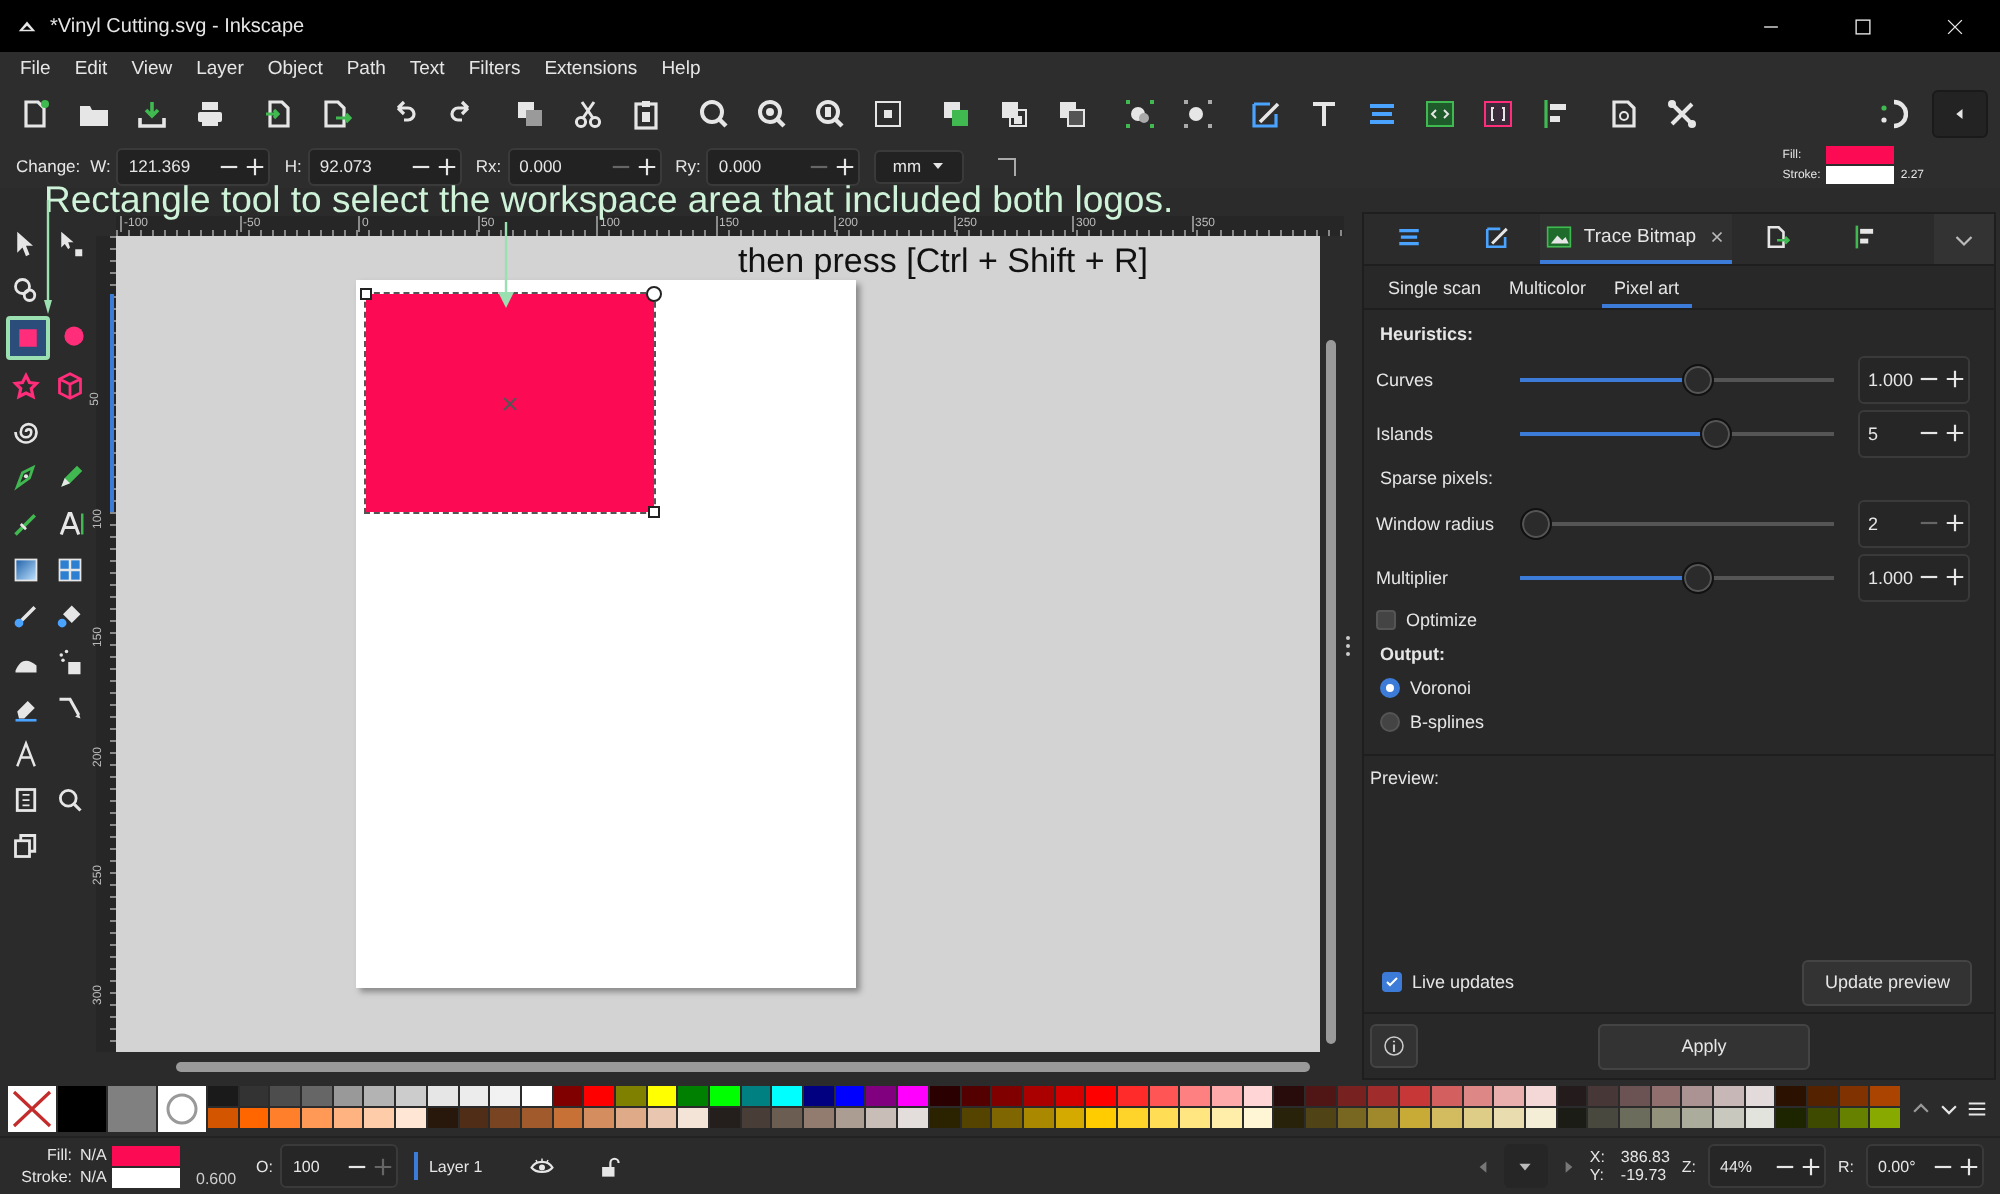 Image resolution: width=2000 pixels, height=1194 pixels. What do you see at coordinates (100, 166) in the screenshot?
I see `field-label: W:` at bounding box center [100, 166].